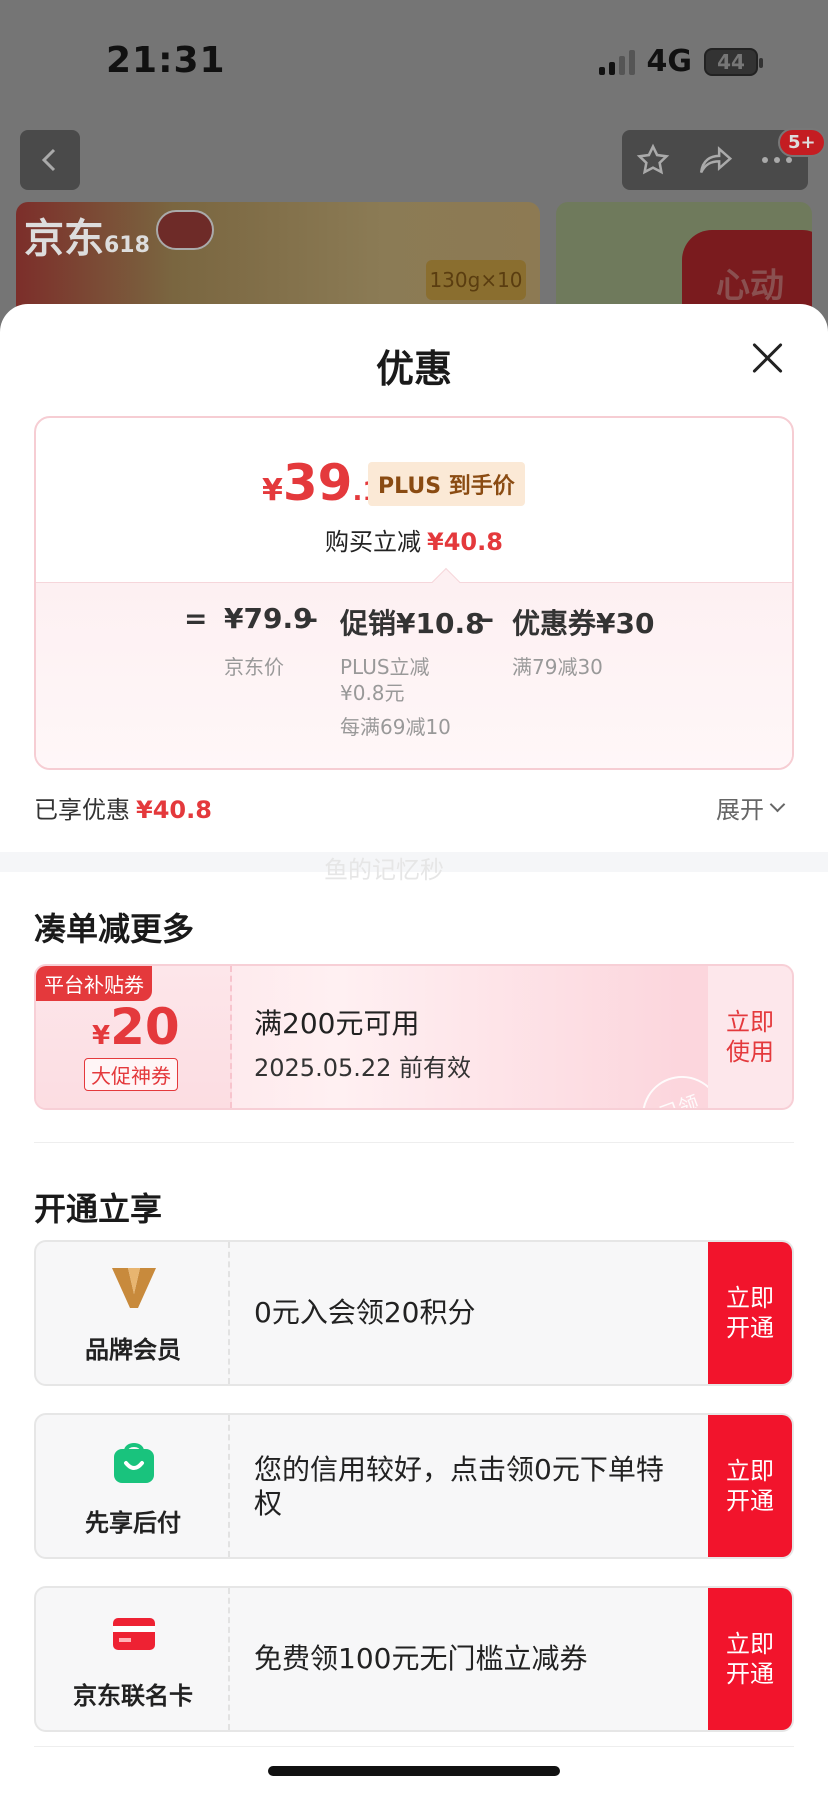 This screenshot has width=828, height=1796. Describe the element at coordinates (123, 810) in the screenshot. I see `enjoyed-discount: 已享优惠 ¥40.8` at that location.